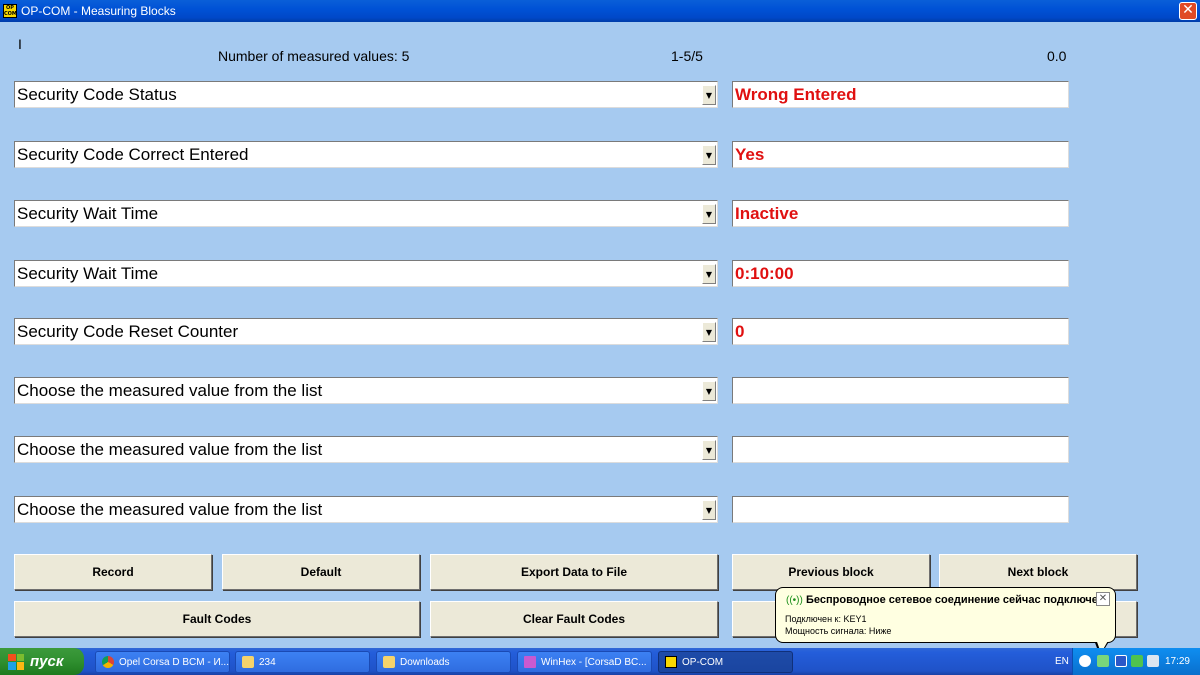  What do you see at coordinates (314, 56) in the screenshot?
I see `measured-values-count: Number of measured values: 5` at bounding box center [314, 56].